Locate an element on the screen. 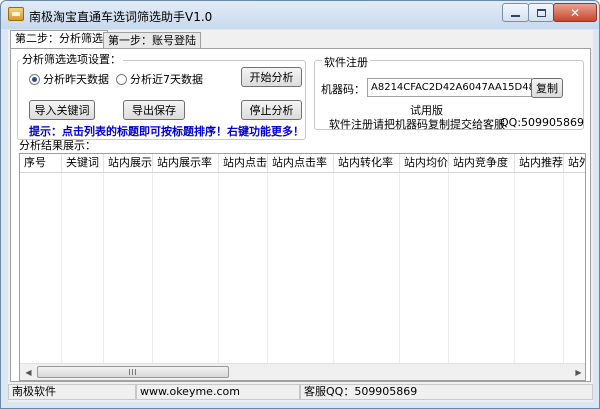 This screenshot has width=600, height=409. column-header-index: 序号 is located at coordinates (41, 163).